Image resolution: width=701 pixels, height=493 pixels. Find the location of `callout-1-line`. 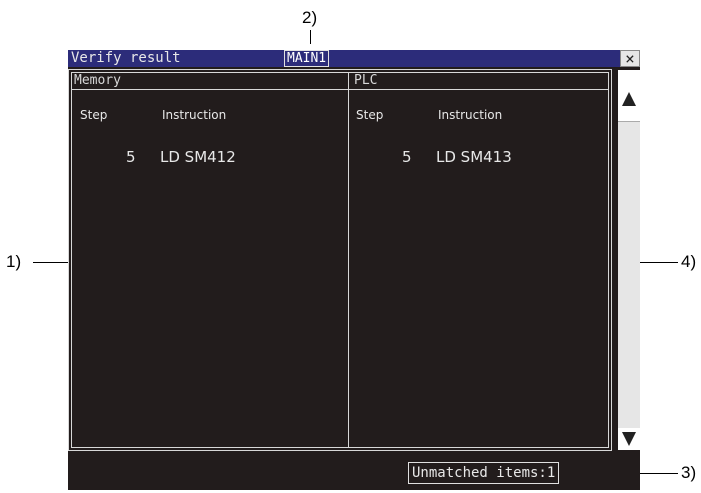

callout-1-line is located at coordinates (50, 262).